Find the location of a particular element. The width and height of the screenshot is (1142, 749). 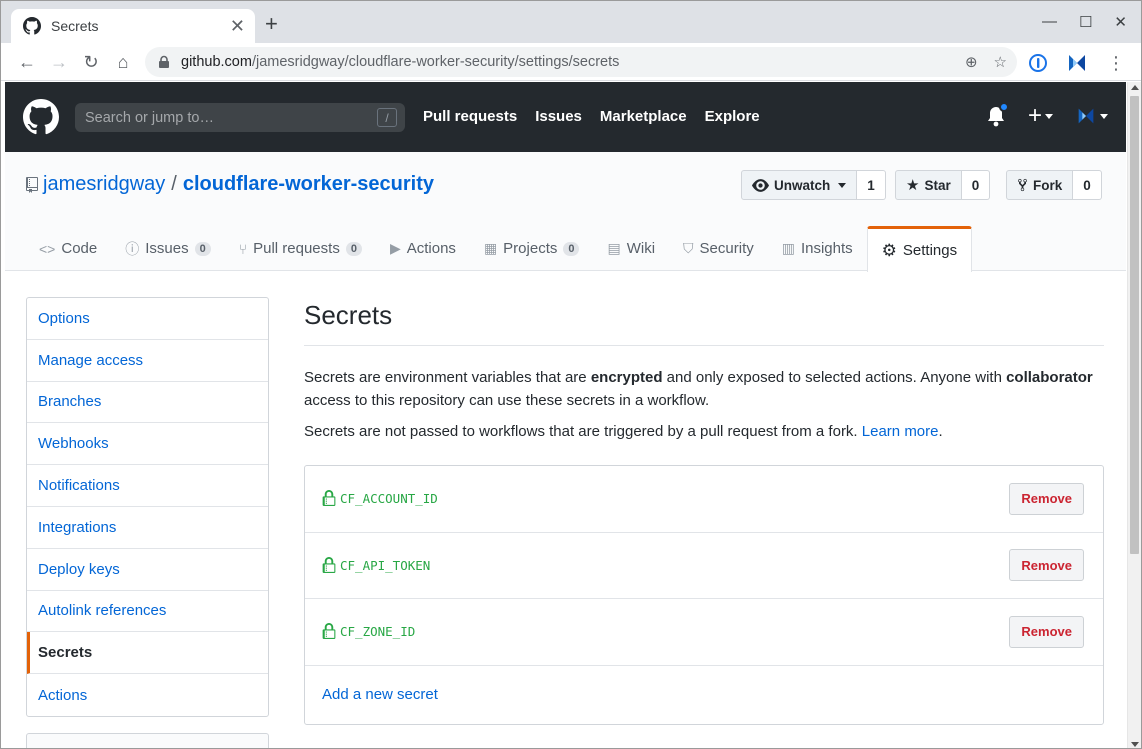

unwatch-button: Unwatch is located at coordinates (799, 185).